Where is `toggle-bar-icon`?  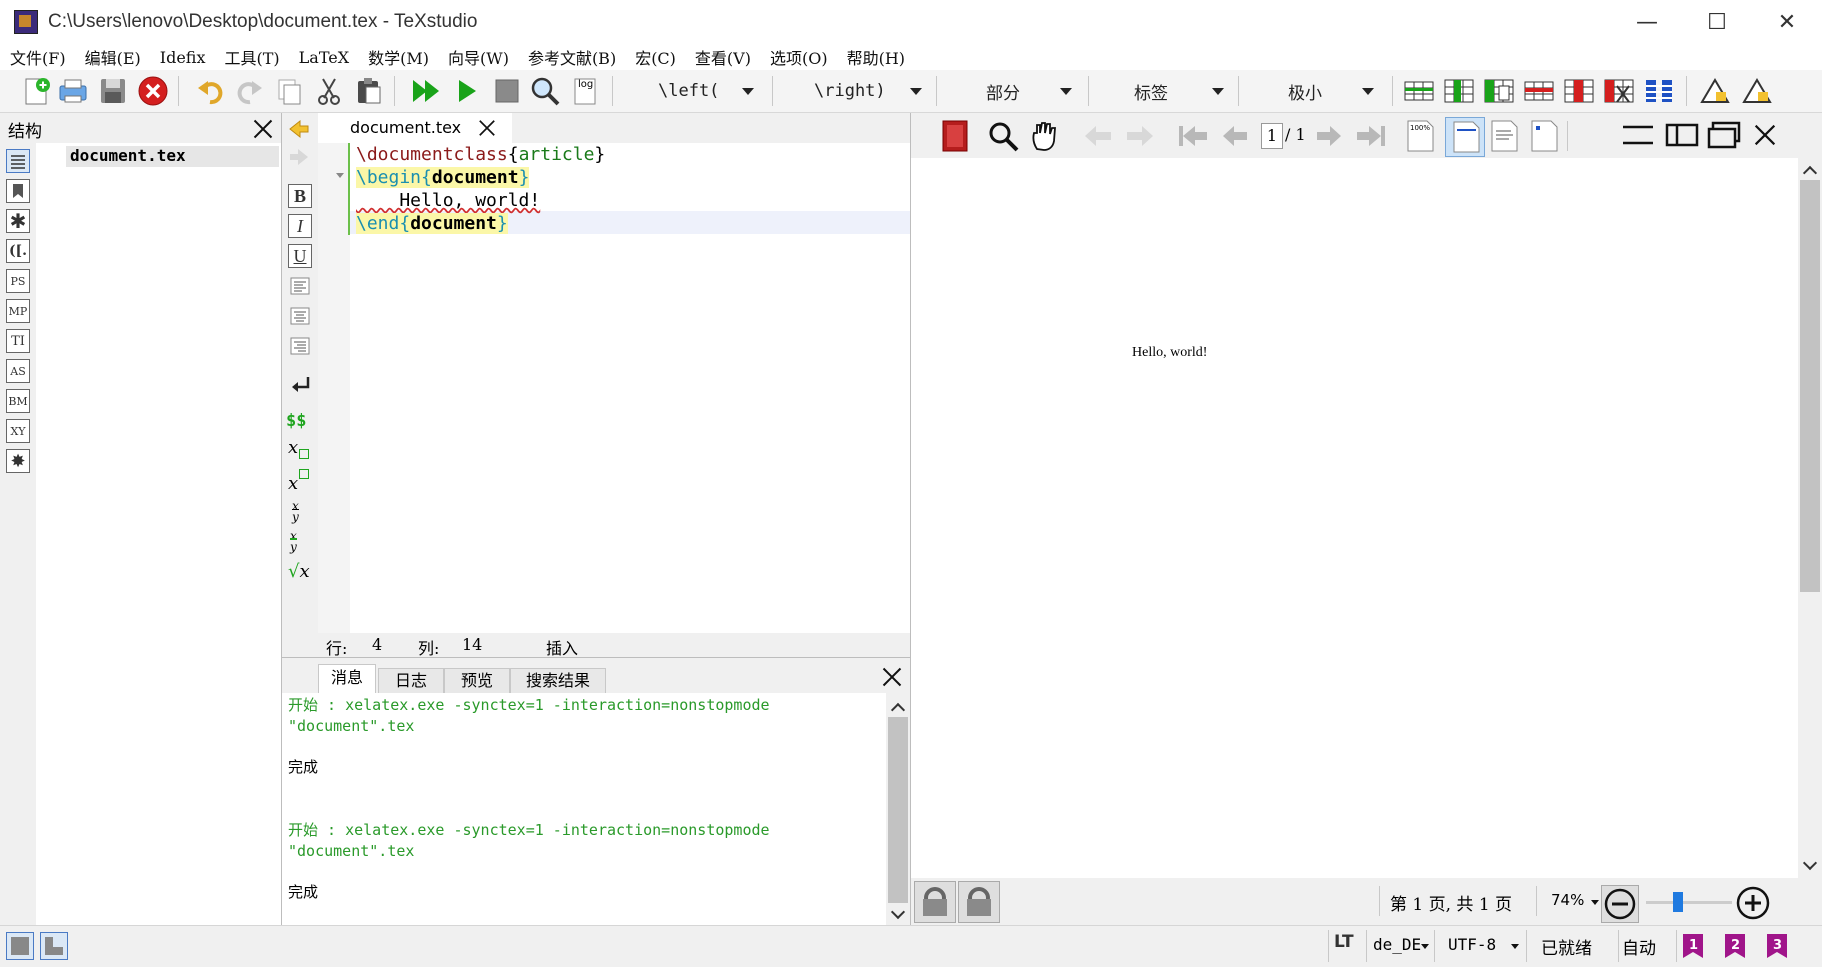 toggle-bar-icon is located at coordinates (1638, 137).